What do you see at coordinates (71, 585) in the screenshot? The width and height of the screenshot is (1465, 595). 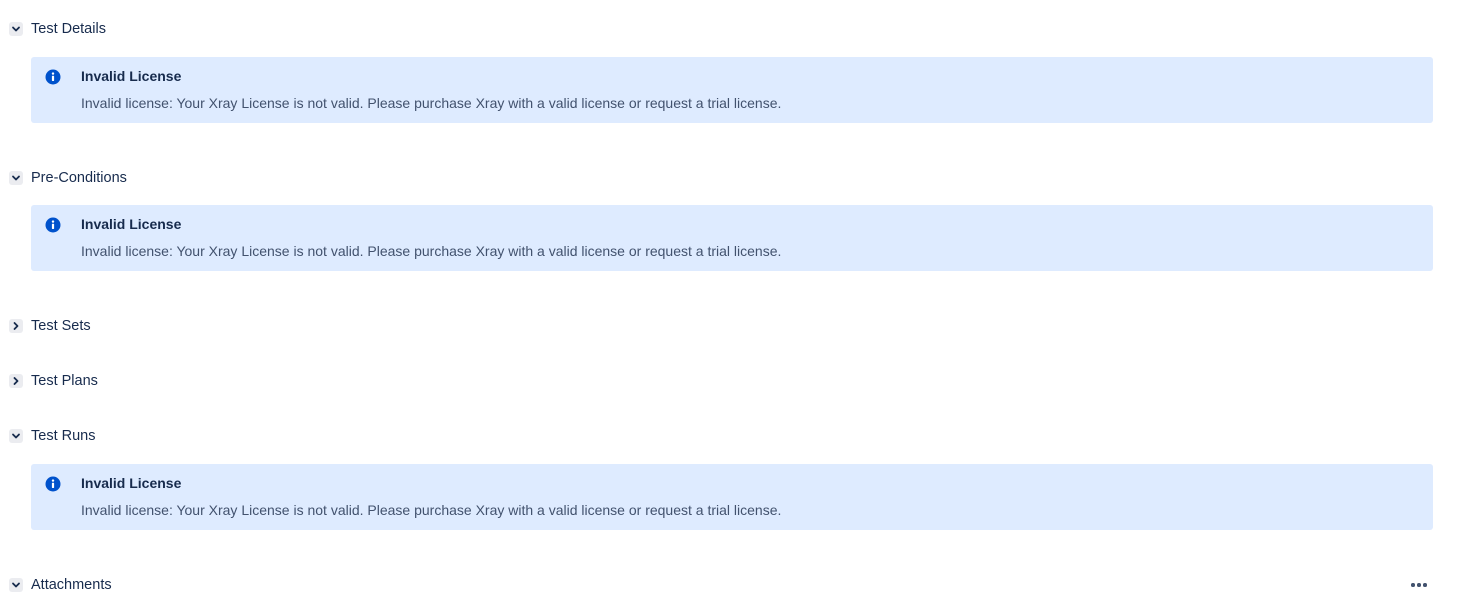 I see `section-title: Attachments` at bounding box center [71, 585].